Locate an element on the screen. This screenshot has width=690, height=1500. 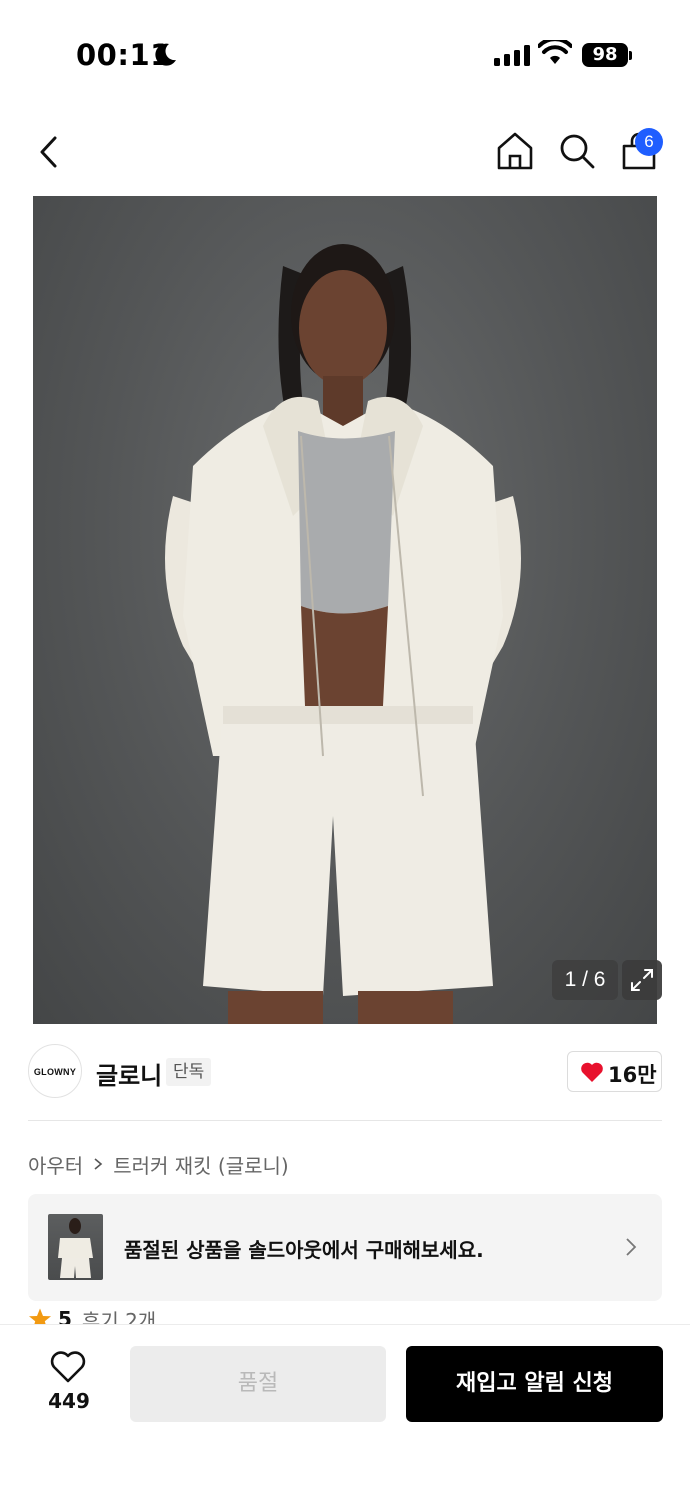
wishlist-button: 449 is located at coordinates (69, 1387).